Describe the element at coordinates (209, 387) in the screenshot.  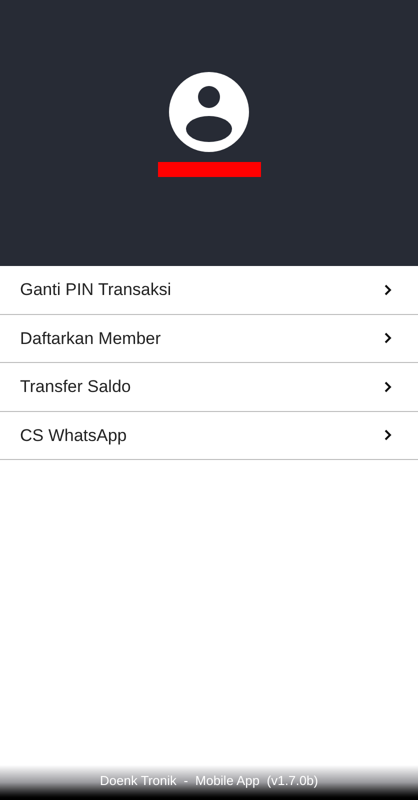
I see `menu-item: Transfer Saldo` at that location.